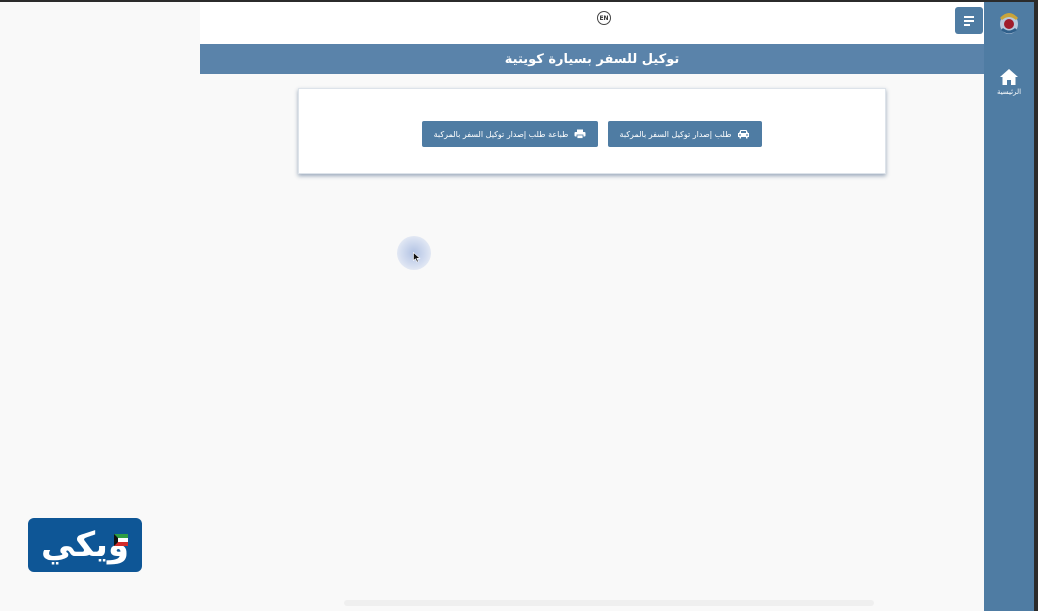  I want to click on language-toggle-button: EN, so click(604, 18).